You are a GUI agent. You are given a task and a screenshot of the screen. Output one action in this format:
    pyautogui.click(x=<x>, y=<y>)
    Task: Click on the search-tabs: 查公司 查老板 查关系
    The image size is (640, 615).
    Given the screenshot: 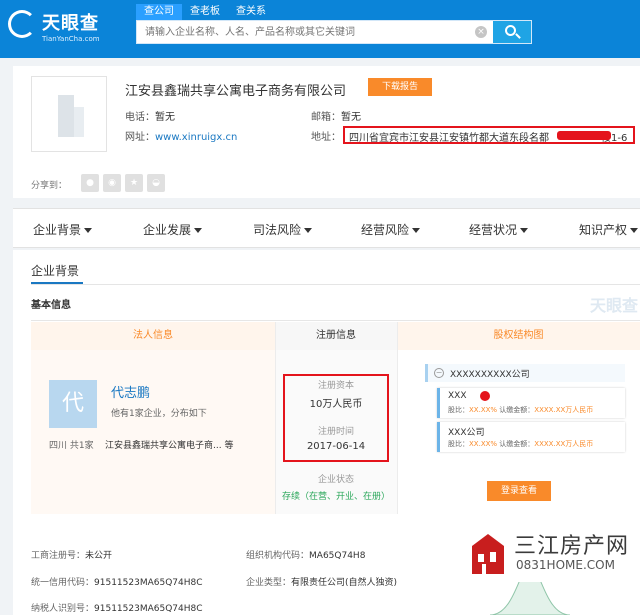 What is the action you would take?
    pyautogui.click(x=205, y=12)
    